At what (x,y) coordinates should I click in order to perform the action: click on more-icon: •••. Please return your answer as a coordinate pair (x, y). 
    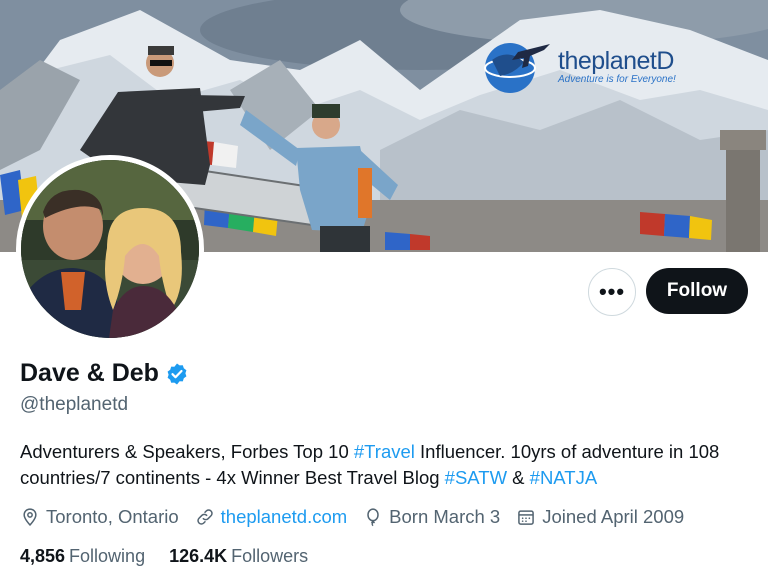
    Looking at the image, I should click on (612, 291).